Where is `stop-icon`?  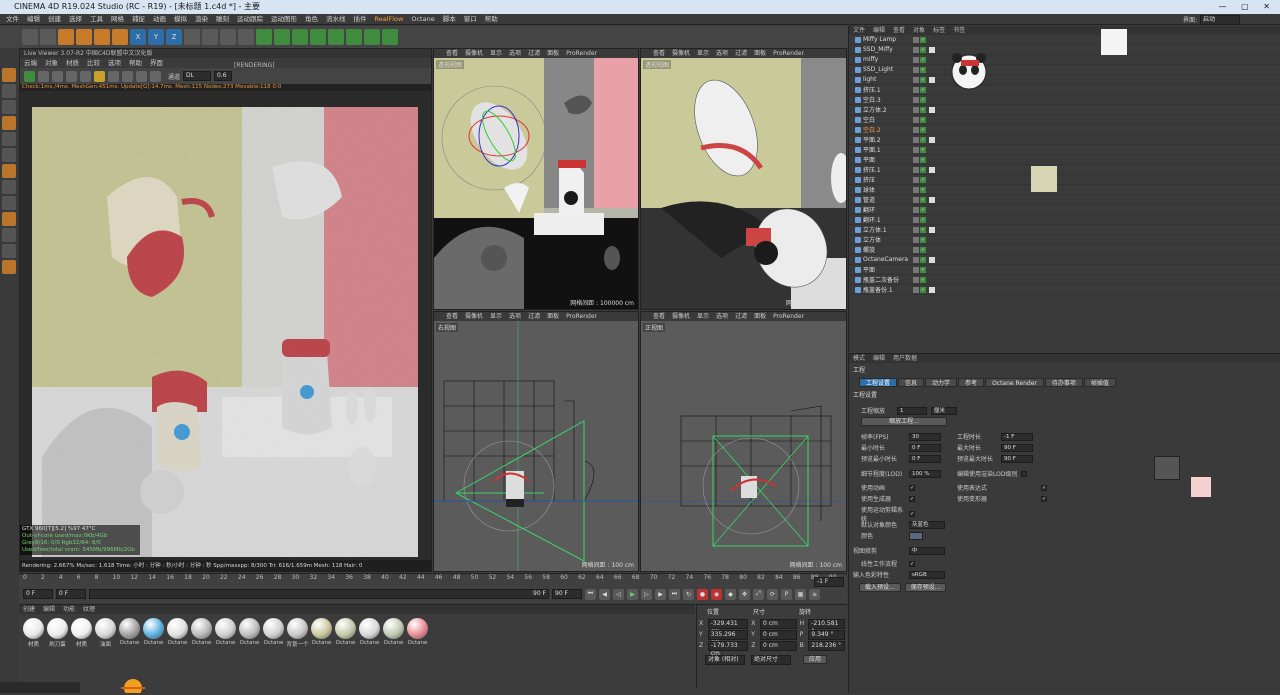 stop-icon is located at coordinates (71, 76).